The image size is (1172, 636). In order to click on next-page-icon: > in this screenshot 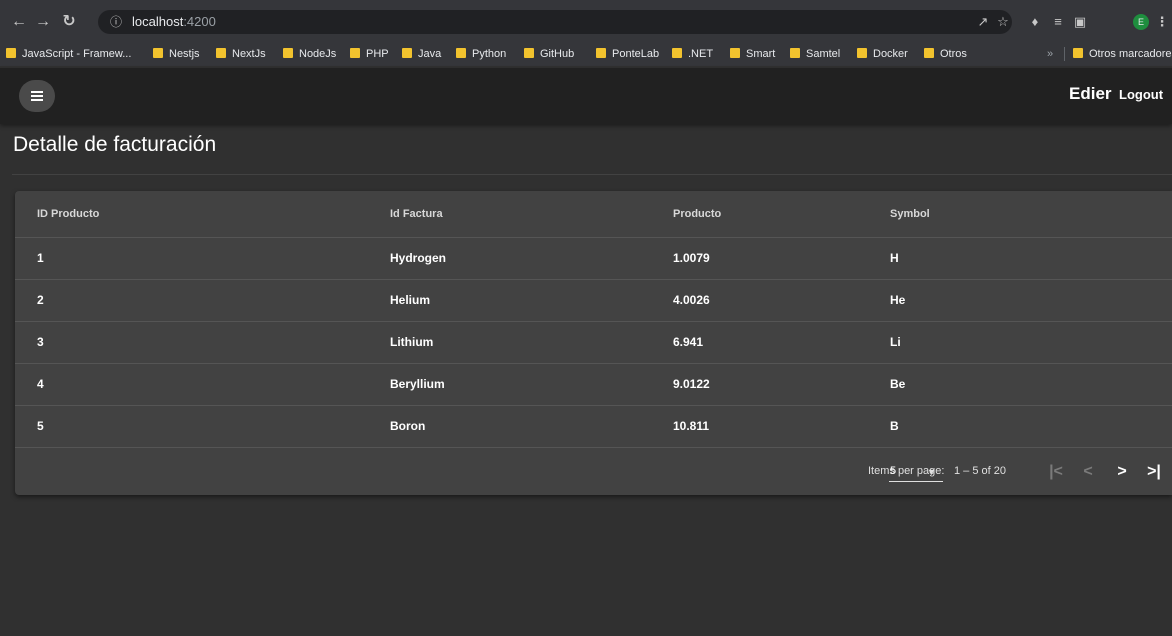, I will do `click(1122, 472)`.